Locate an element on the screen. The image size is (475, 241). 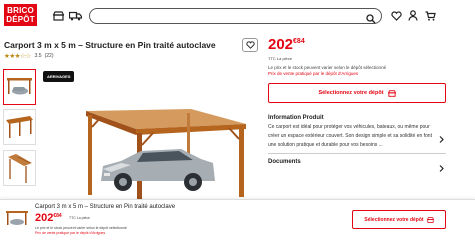
add-to-favorites-button is located at coordinates (250, 45).